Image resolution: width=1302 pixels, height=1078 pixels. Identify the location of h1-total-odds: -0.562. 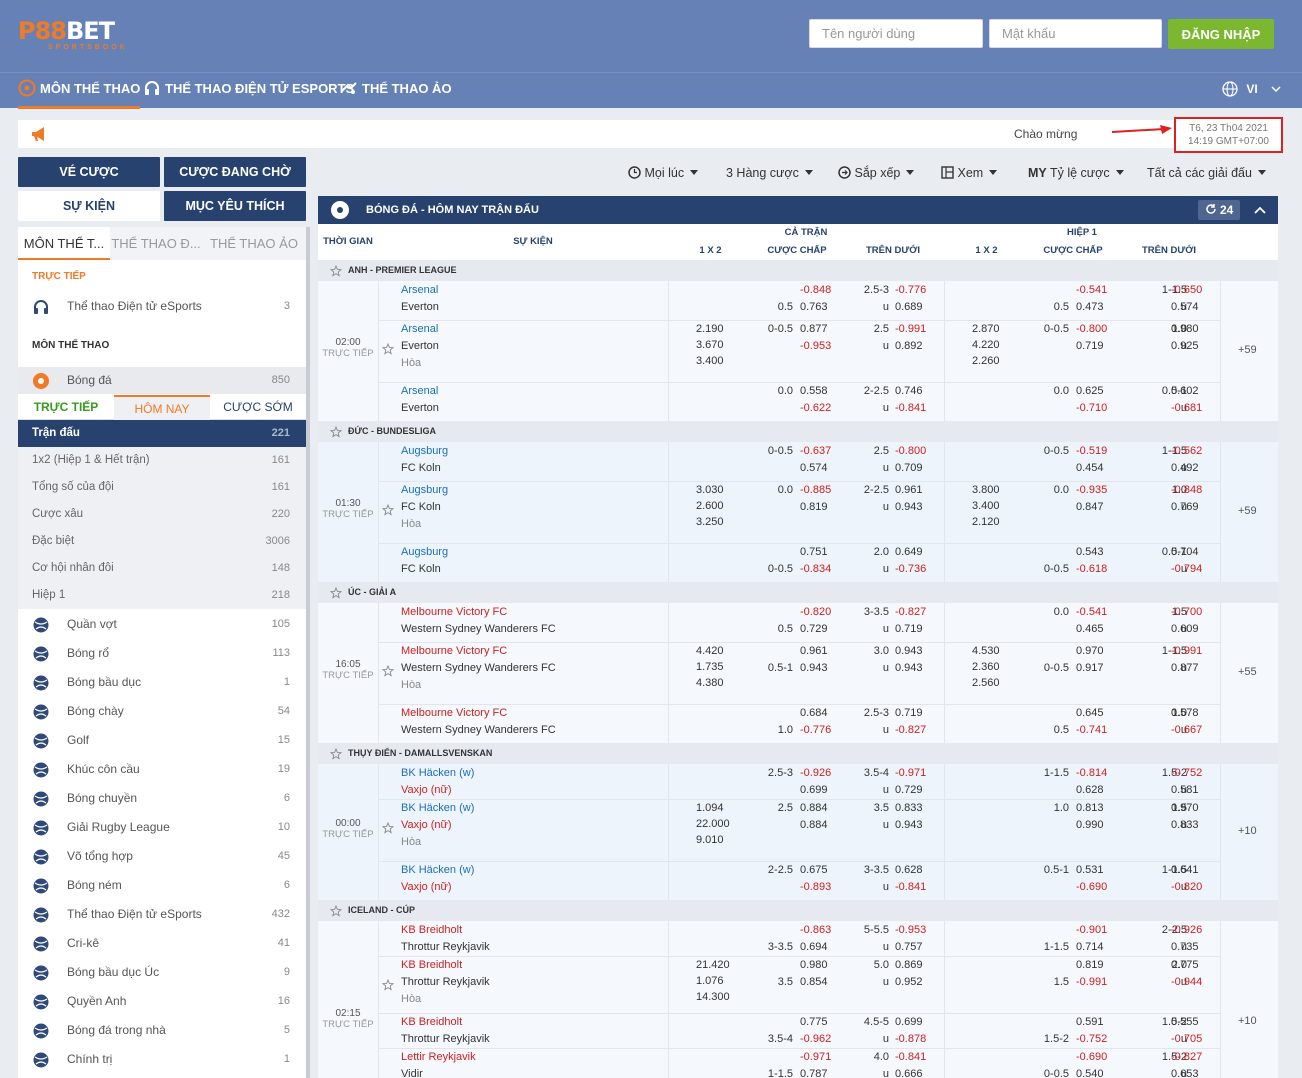
(1186, 451).